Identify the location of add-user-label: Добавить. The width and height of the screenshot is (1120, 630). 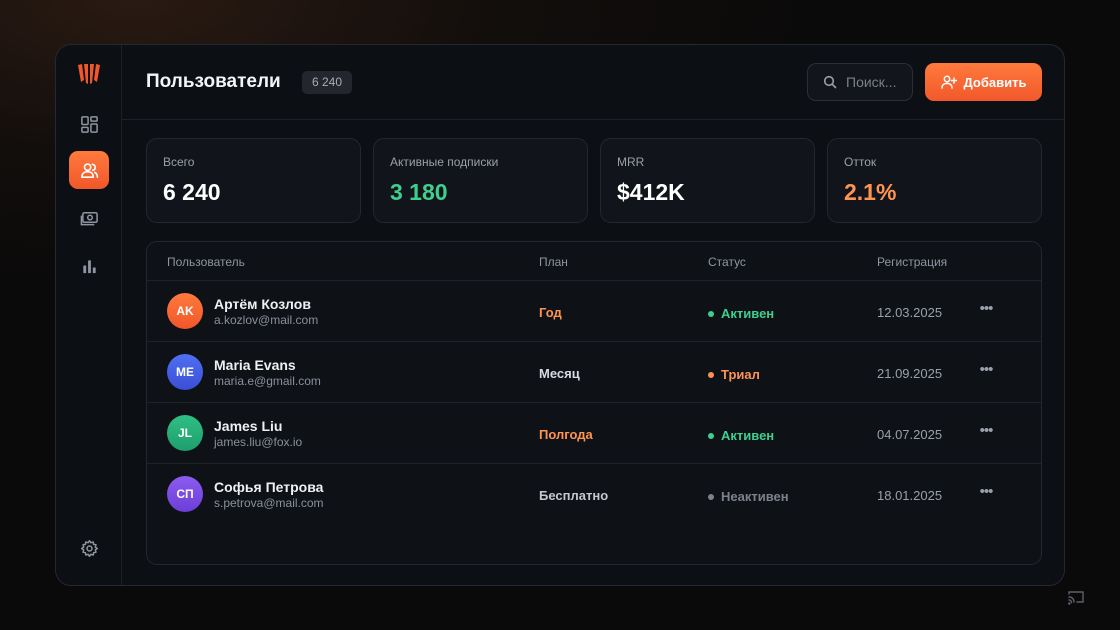
(995, 82).